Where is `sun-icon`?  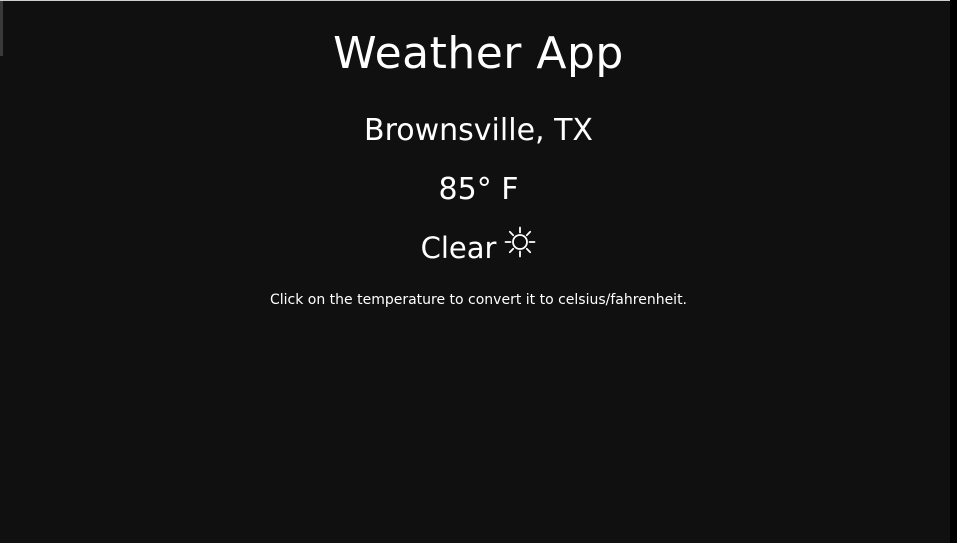 sun-icon is located at coordinates (520, 242).